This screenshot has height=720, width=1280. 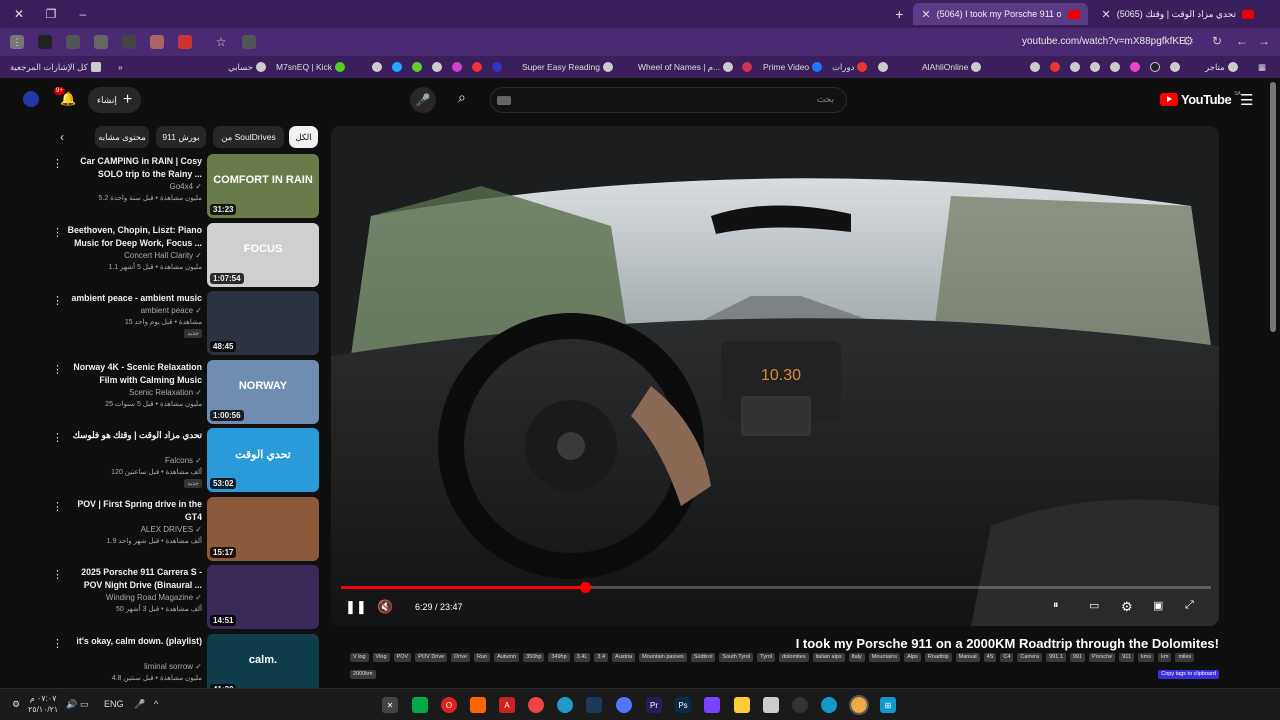 What do you see at coordinates (163, 255) in the screenshot?
I see `recommended-channel: Concert Hall Clarity ✓` at bounding box center [163, 255].